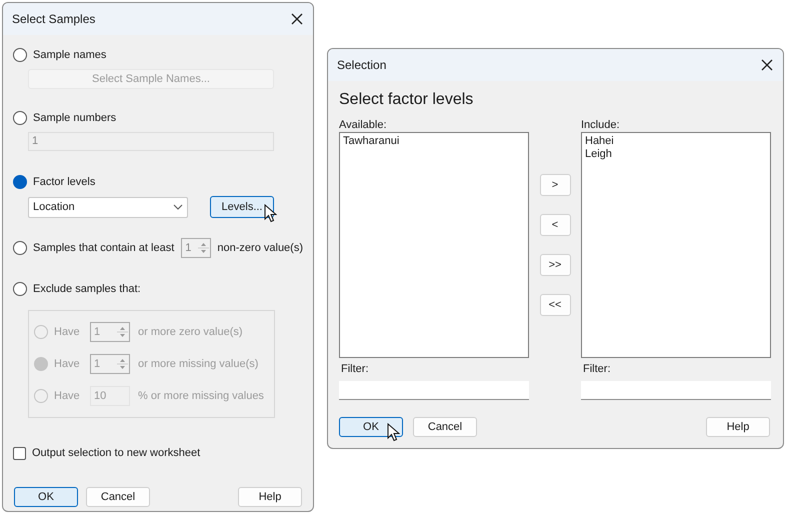 The image size is (788, 517). What do you see at coordinates (116, 453) in the screenshot?
I see `checkbox-label: Output selection to new worksheet` at bounding box center [116, 453].